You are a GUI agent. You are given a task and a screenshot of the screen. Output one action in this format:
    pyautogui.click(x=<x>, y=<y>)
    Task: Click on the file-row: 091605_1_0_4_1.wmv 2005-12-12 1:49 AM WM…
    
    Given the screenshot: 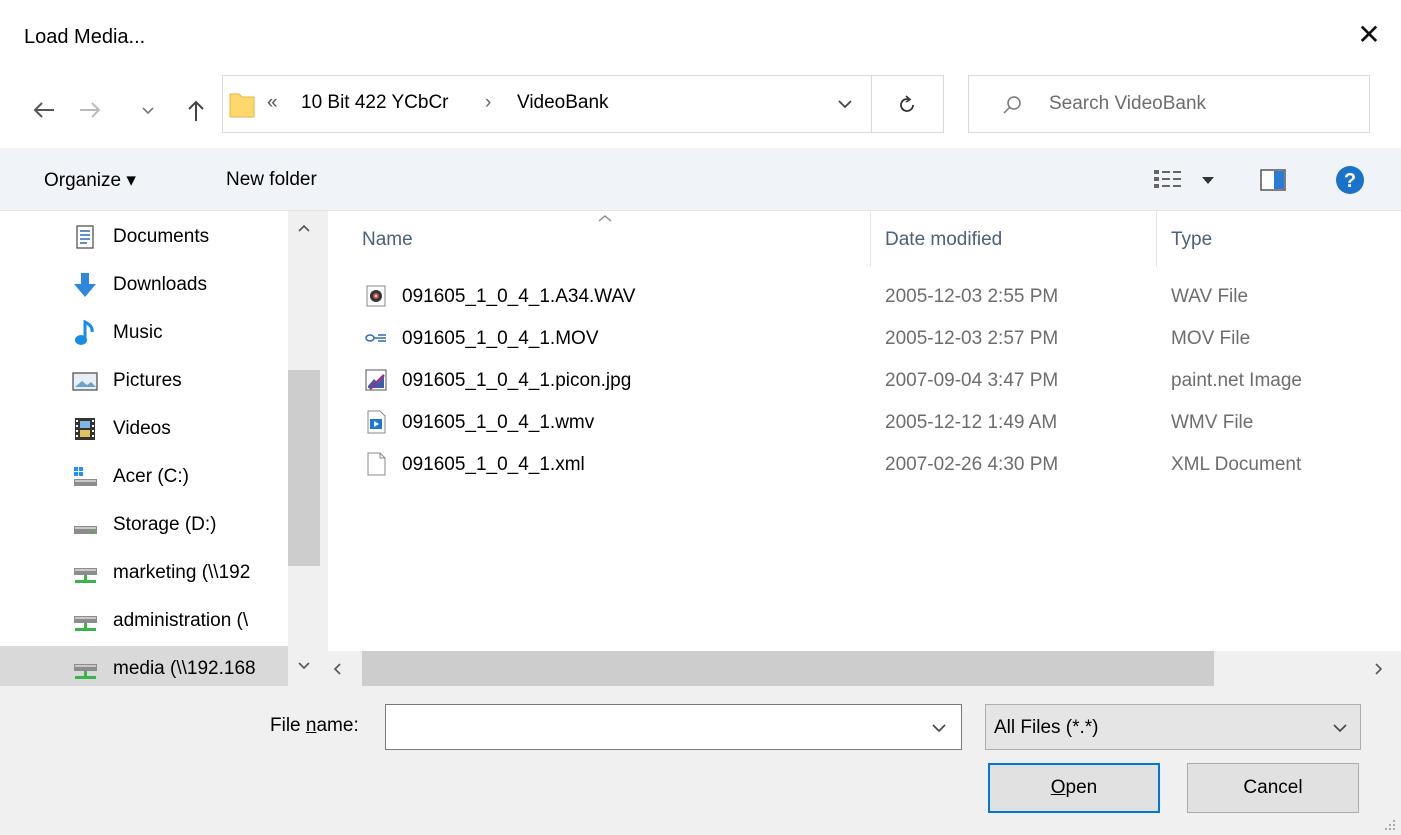 What is the action you would take?
    pyautogui.click(x=864, y=423)
    